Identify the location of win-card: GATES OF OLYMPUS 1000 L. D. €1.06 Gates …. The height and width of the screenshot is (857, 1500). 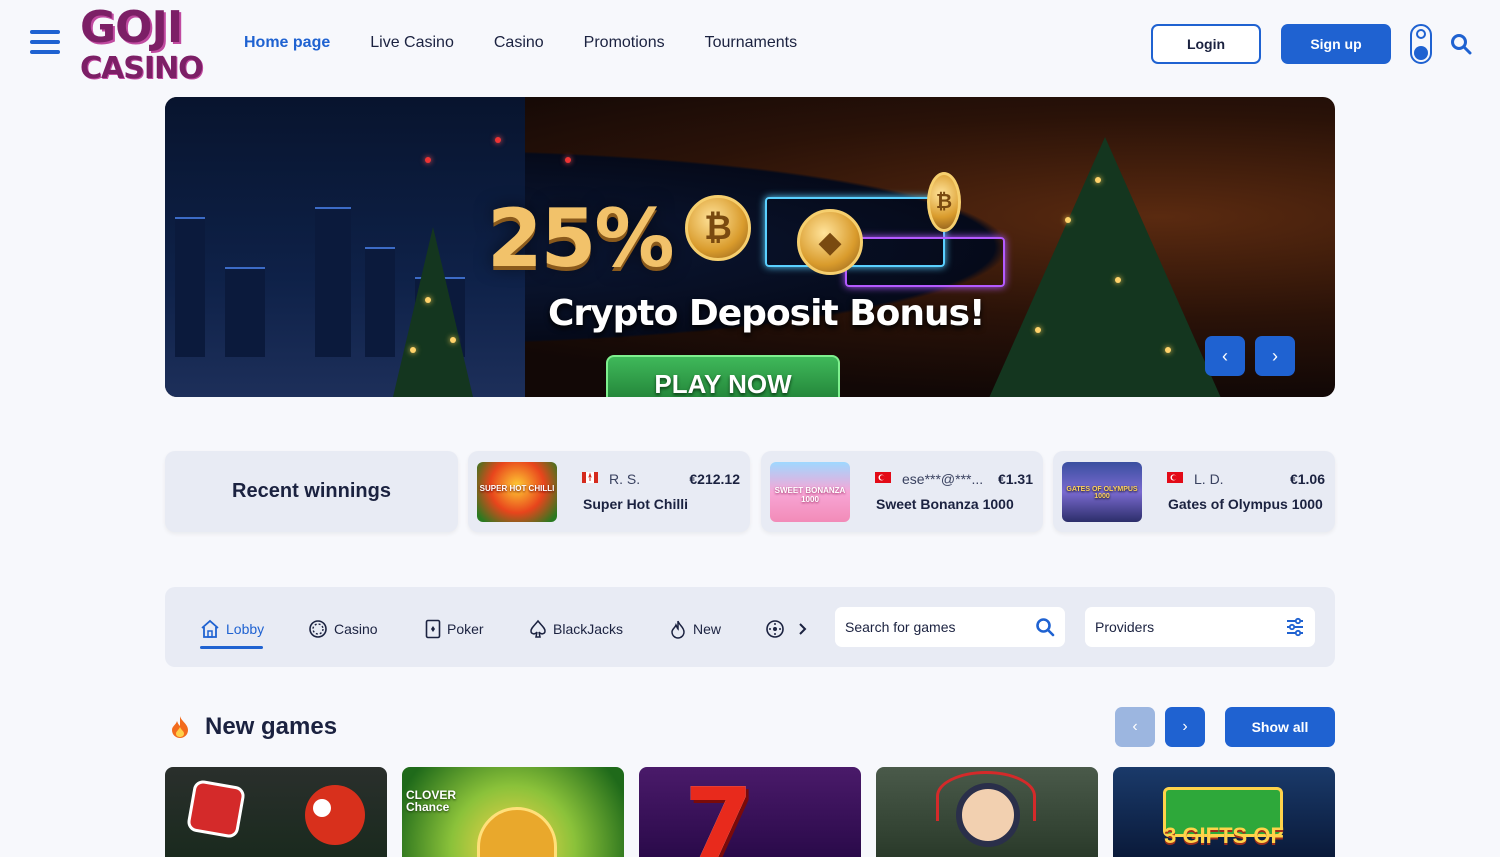
(1194, 491).